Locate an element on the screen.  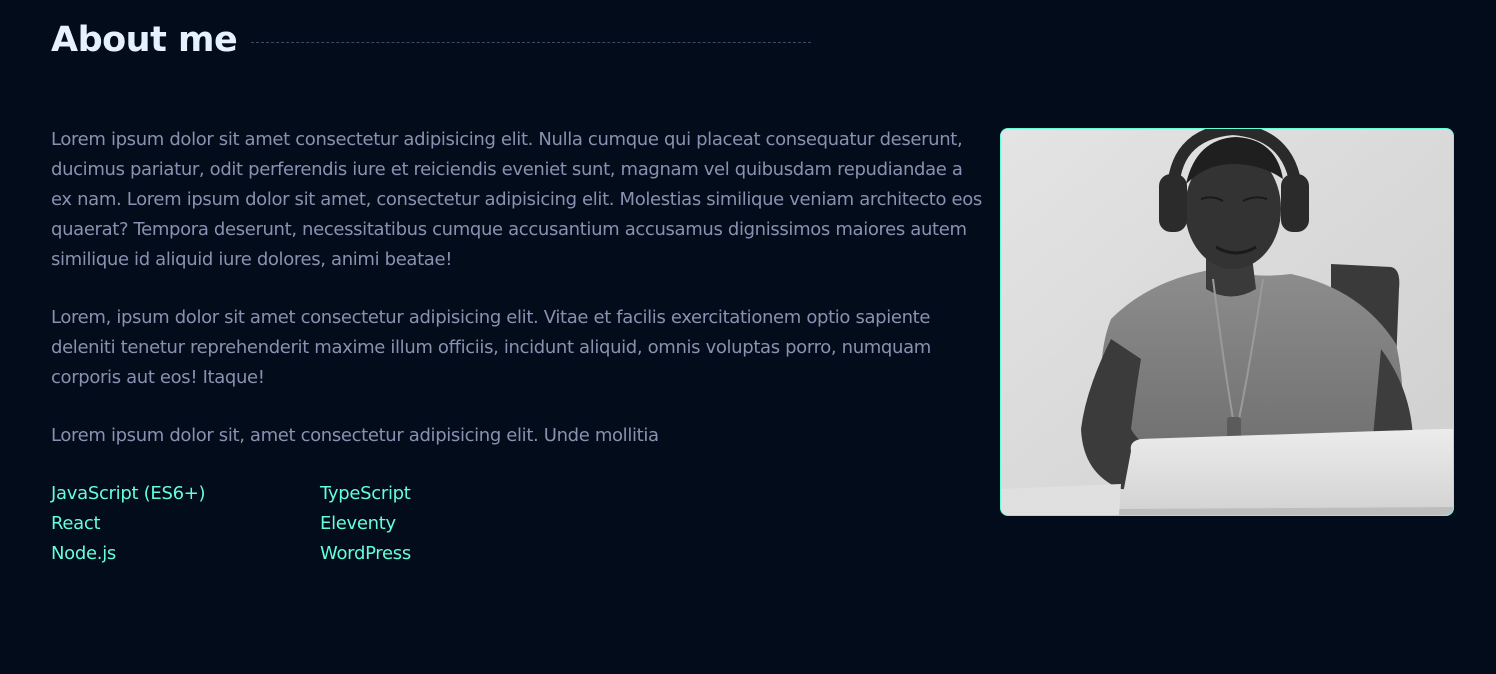
skill-item: Node.js is located at coordinates (83, 553).